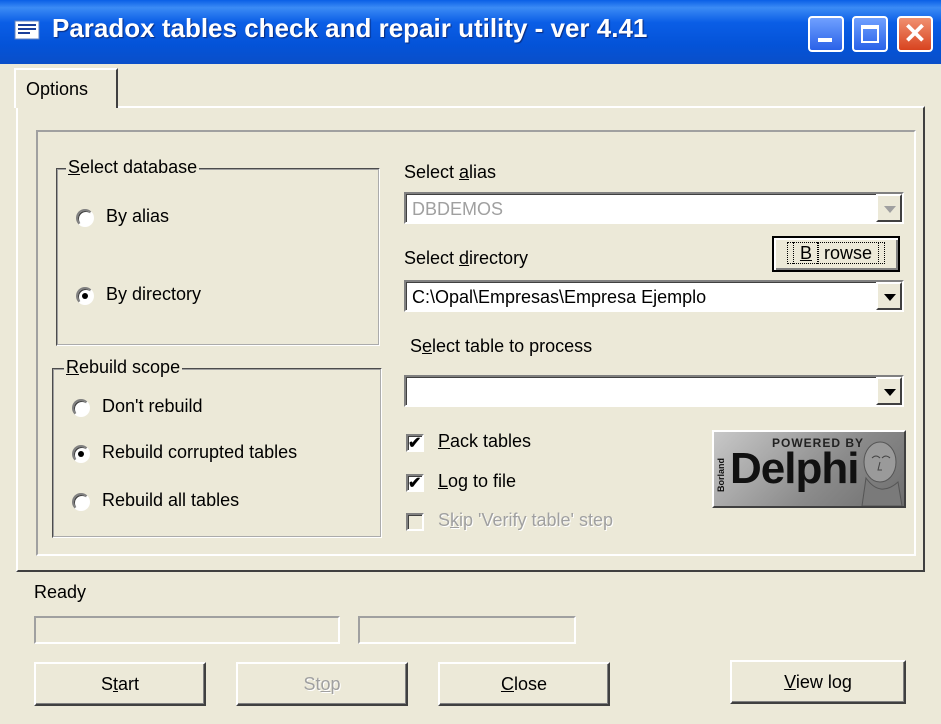  Describe the element at coordinates (415, 443) in the screenshot. I see `pack-tables-checkbox` at that location.